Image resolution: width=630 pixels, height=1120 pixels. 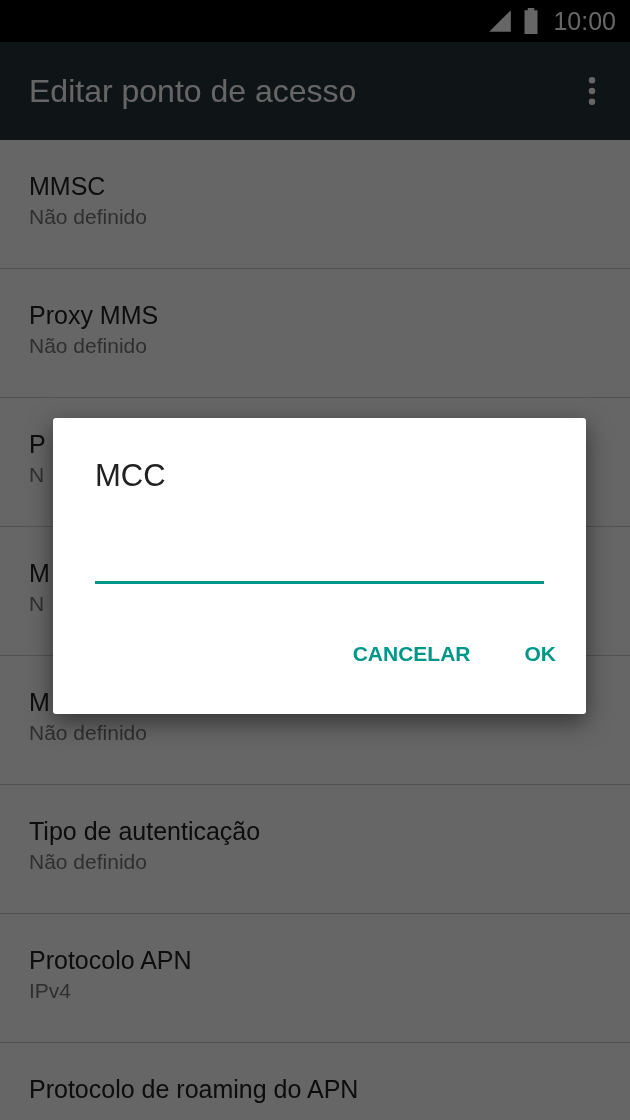 I want to click on setting-title: P, so click(x=37, y=444).